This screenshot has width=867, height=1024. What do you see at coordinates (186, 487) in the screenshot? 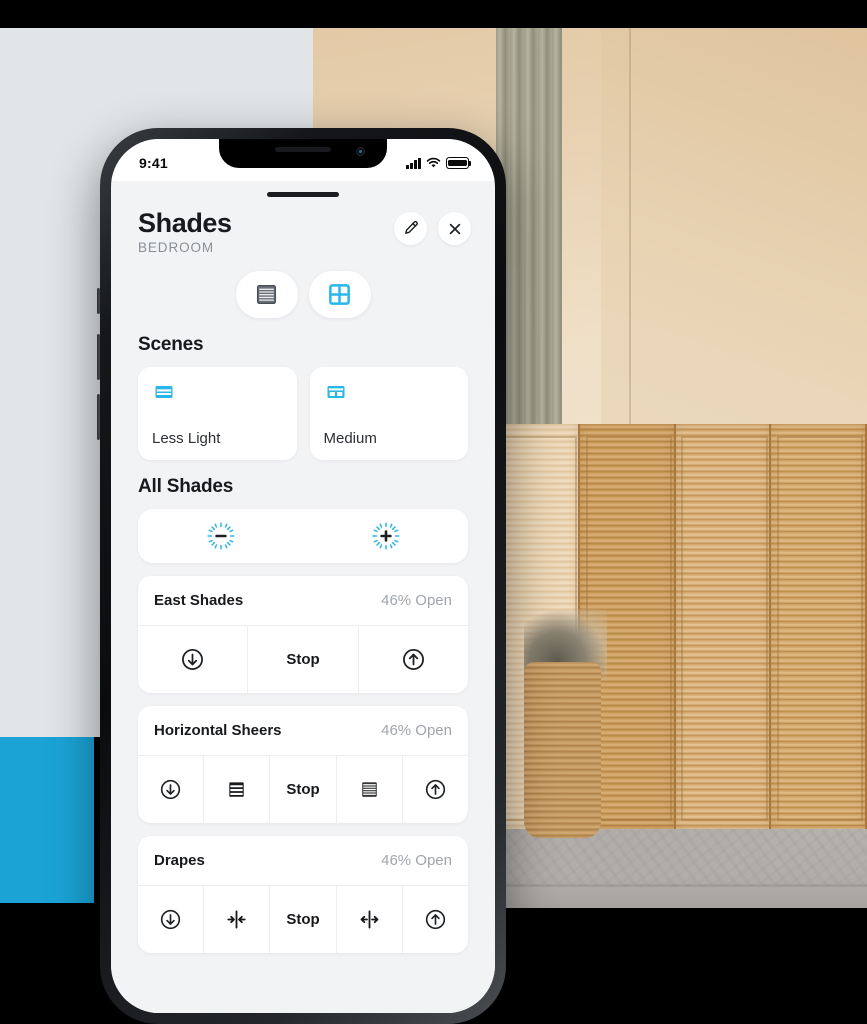
I see `all-shades-heading: All Shades` at bounding box center [186, 487].